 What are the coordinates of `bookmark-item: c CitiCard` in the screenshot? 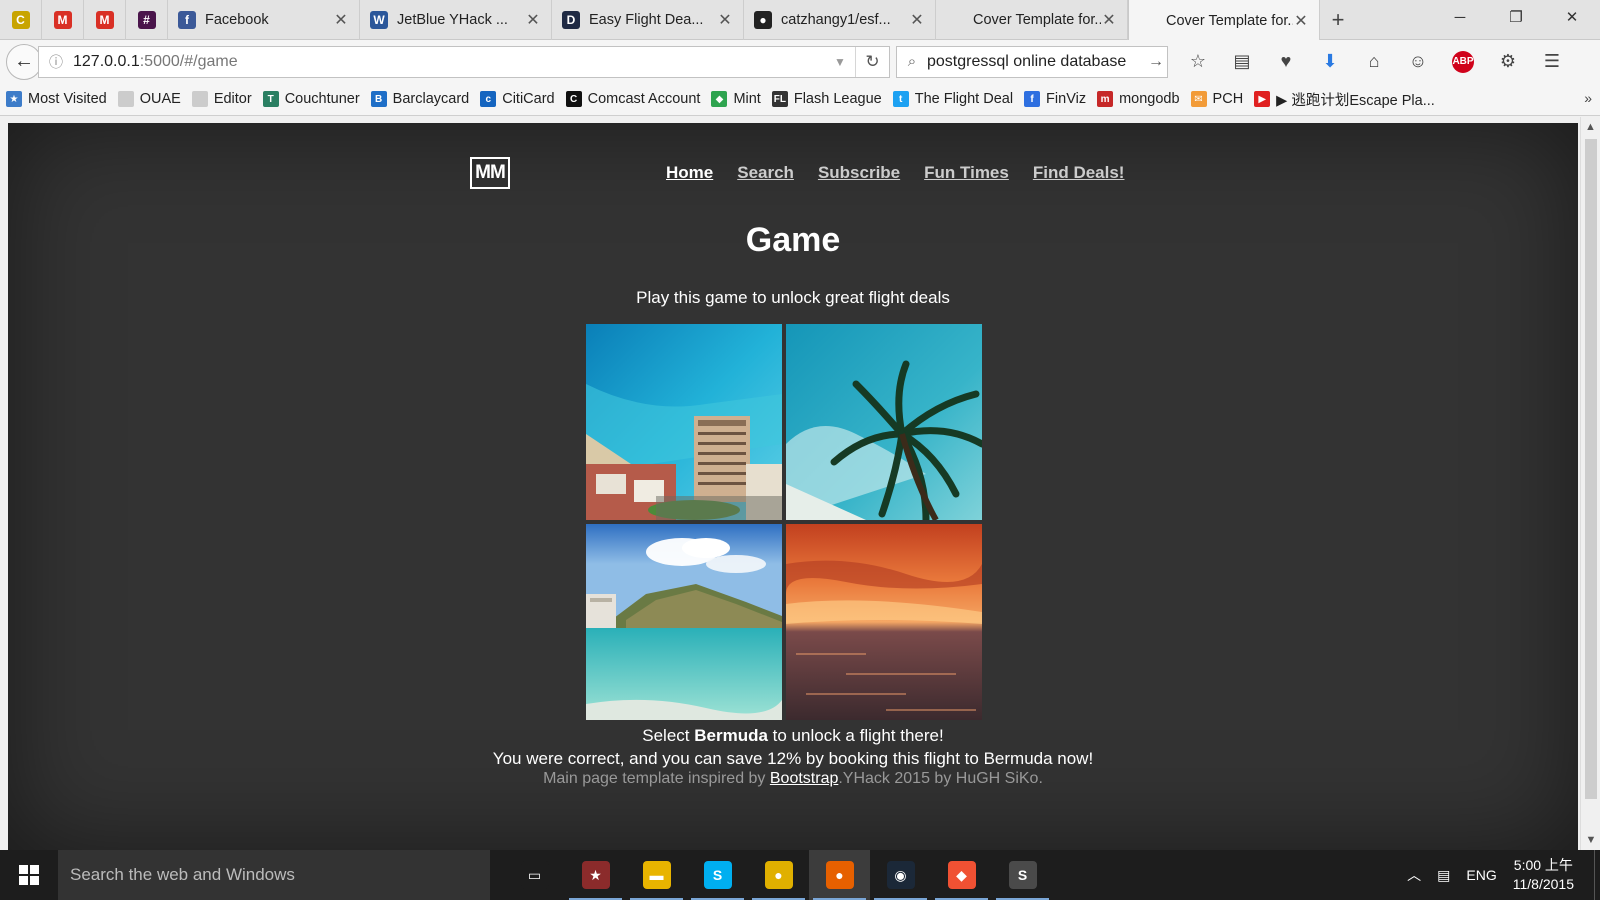 It's located at (517, 99).